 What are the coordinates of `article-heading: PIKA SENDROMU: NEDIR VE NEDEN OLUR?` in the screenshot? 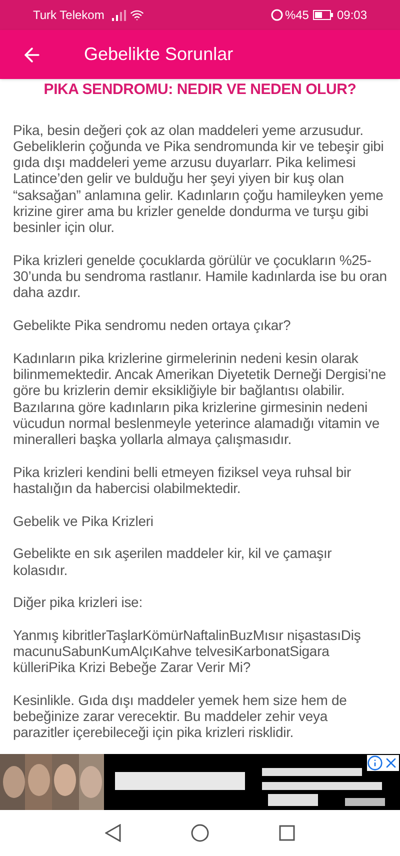 It's located at (200, 90).